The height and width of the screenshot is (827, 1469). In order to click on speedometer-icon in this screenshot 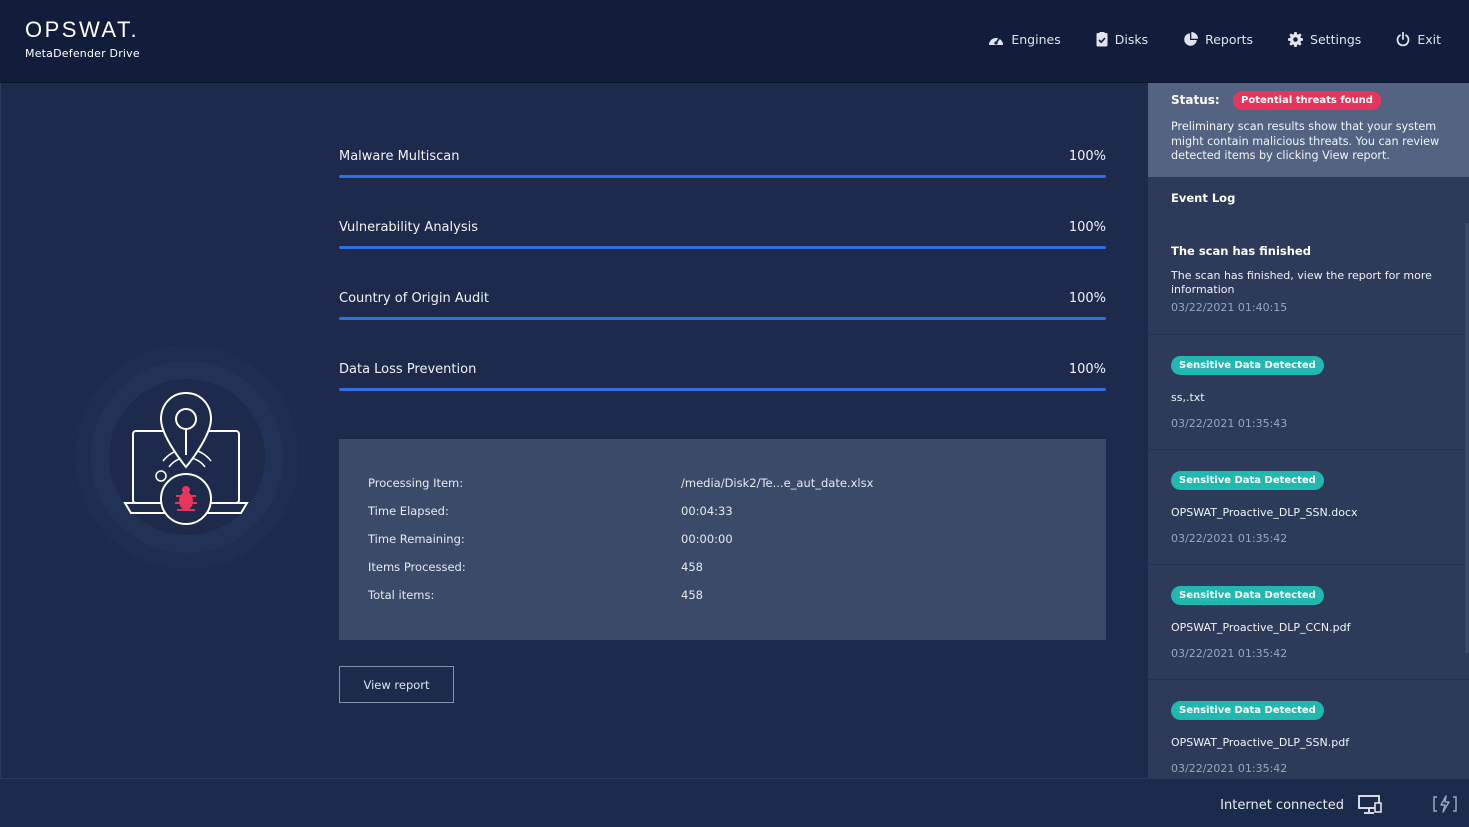, I will do `click(996, 41)`.